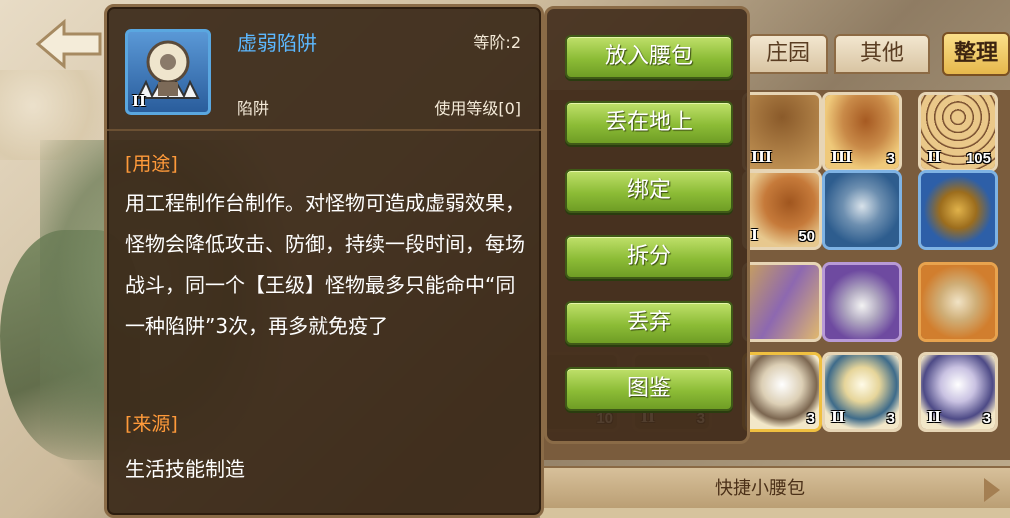 This screenshot has width=1010, height=518. What do you see at coordinates (649, 323) in the screenshot?
I see `discard-button: 丢弃` at bounding box center [649, 323].